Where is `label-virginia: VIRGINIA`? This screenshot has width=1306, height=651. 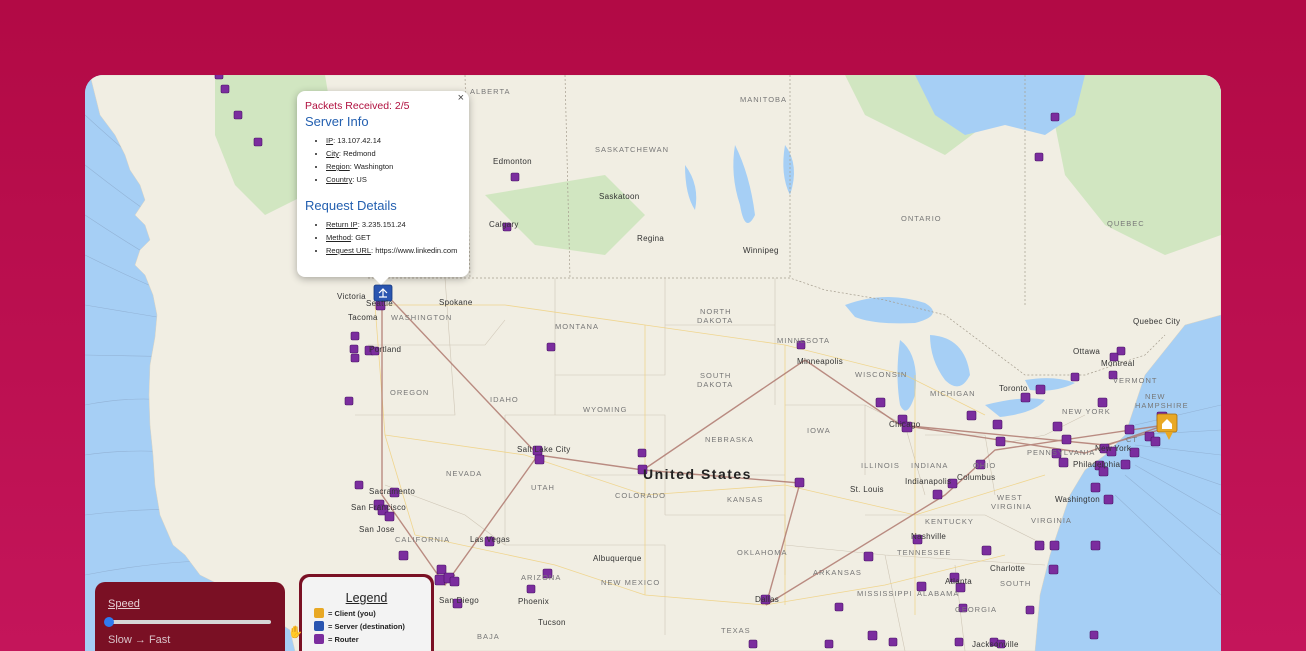
label-virginia: VIRGINIA is located at coordinates (1051, 520).